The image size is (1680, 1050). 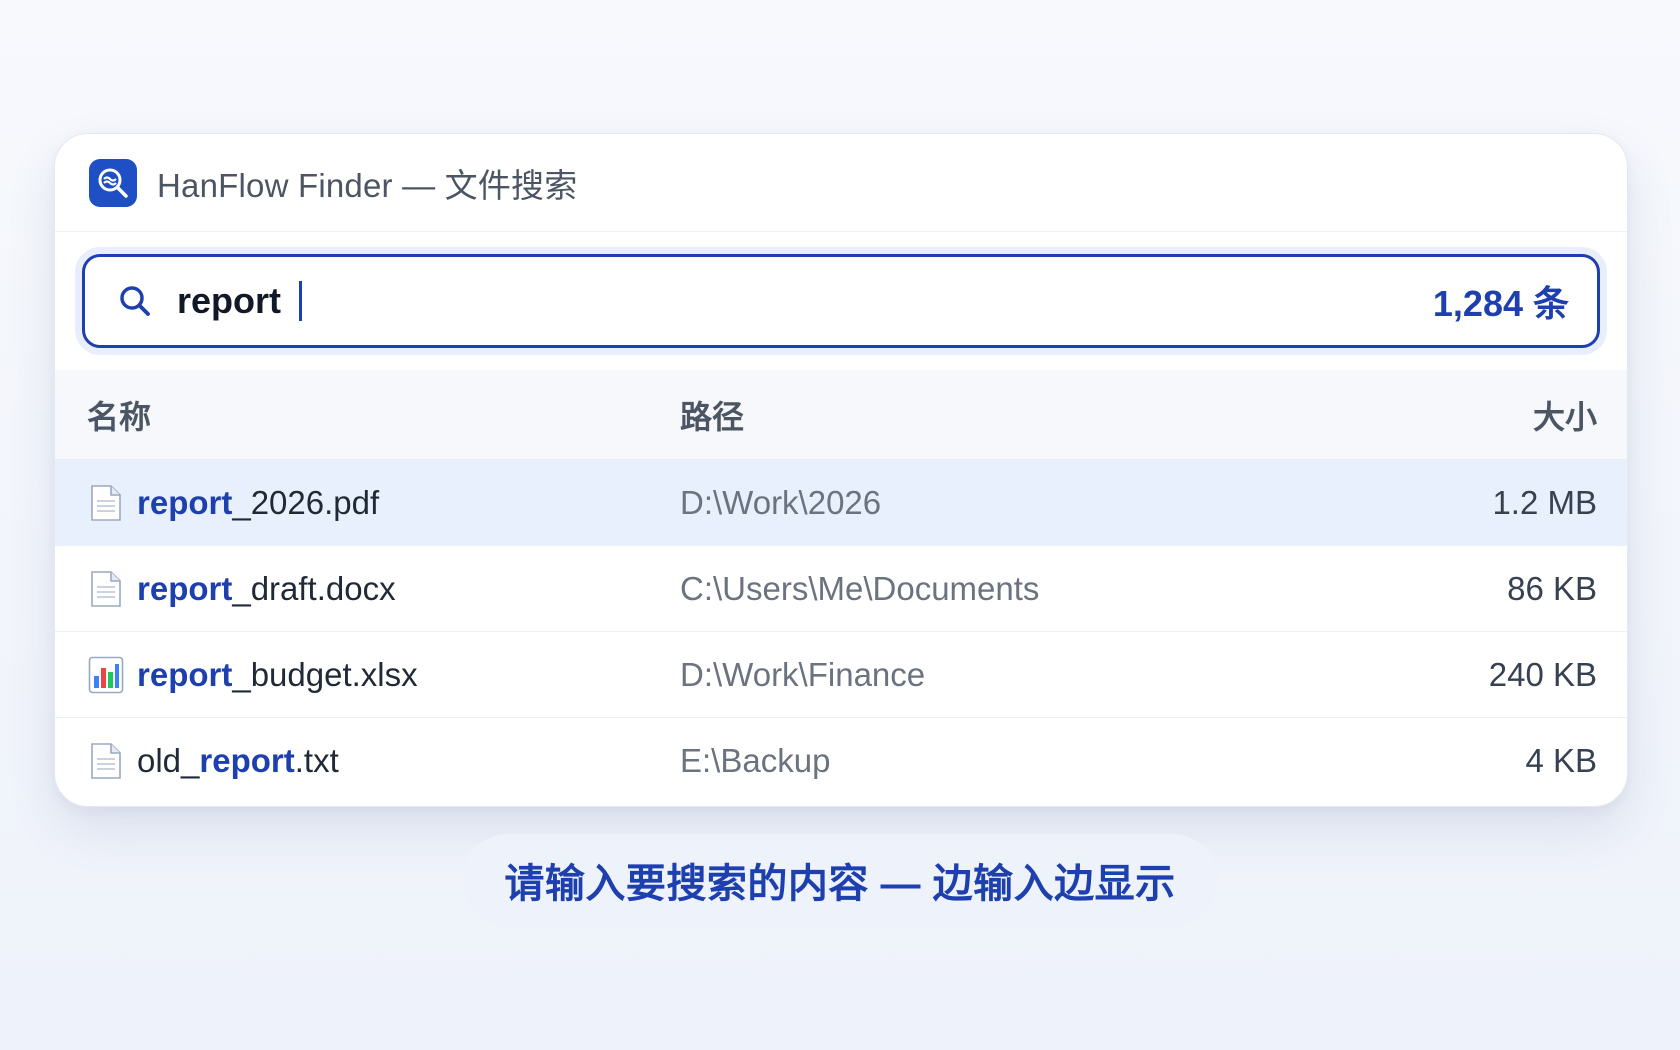 What do you see at coordinates (266, 588) in the screenshot?
I see `file-name: report_draft.docx` at bounding box center [266, 588].